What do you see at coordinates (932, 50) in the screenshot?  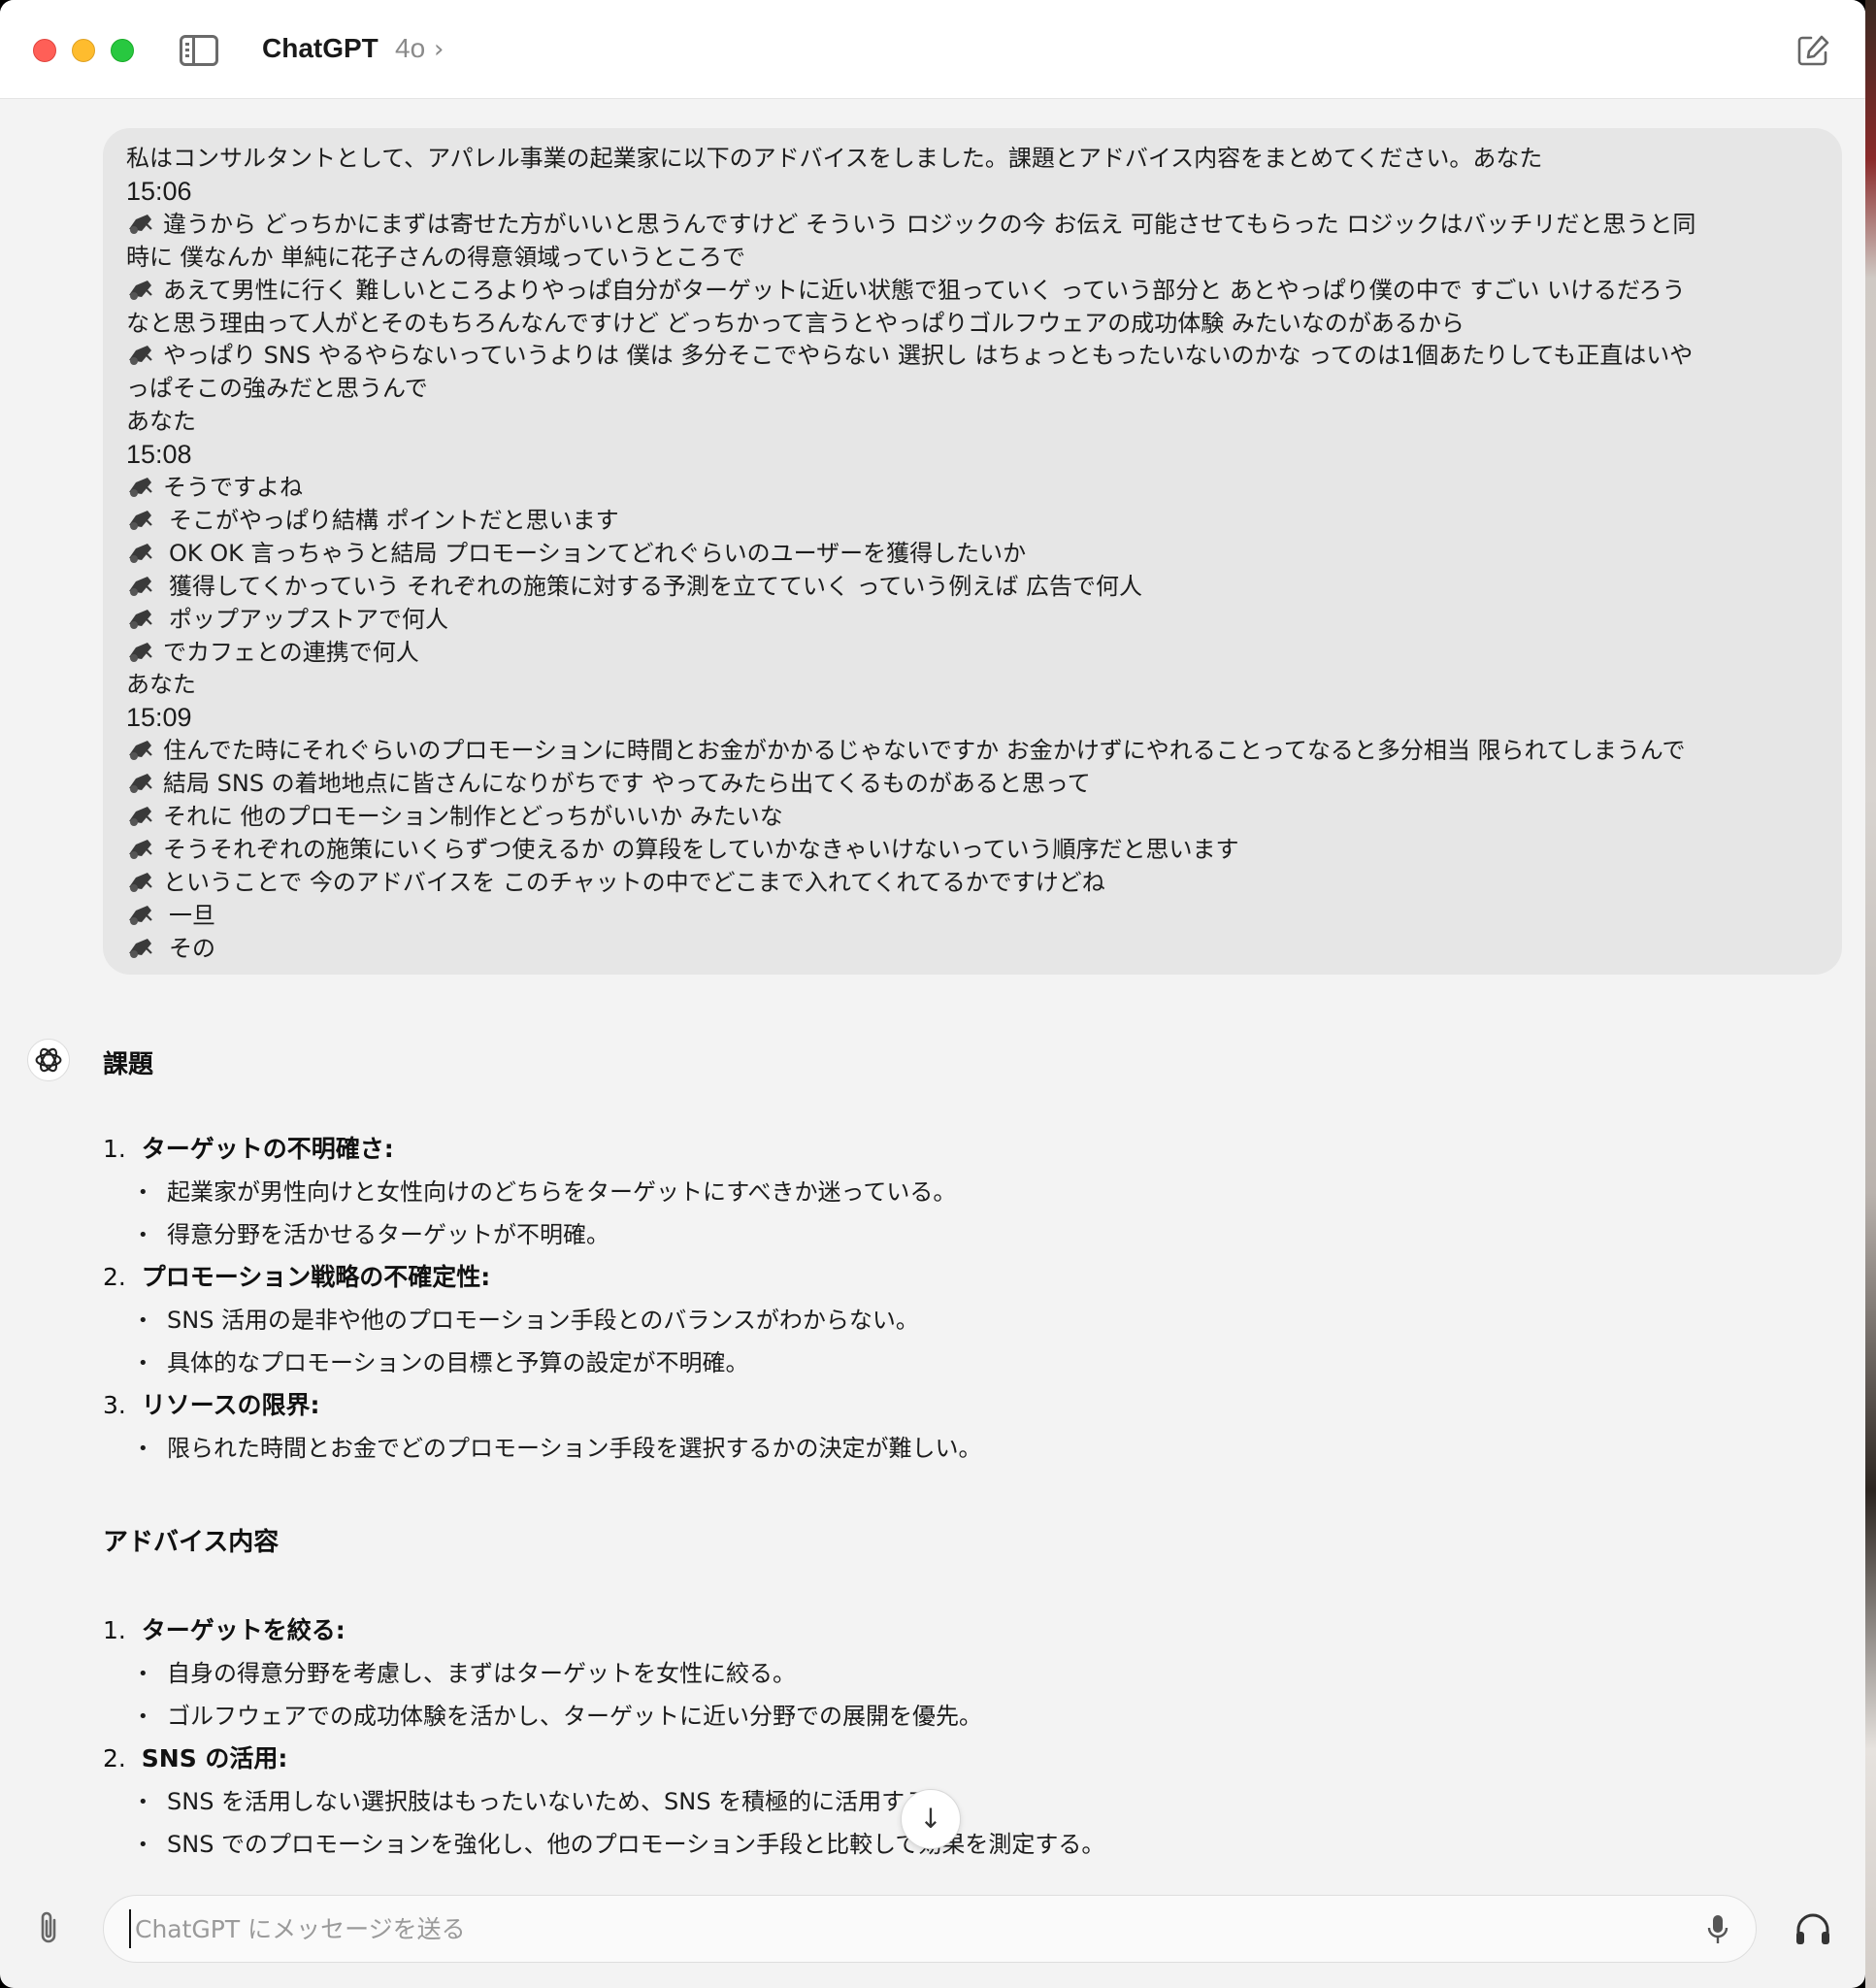 I see `title-bar: ChatGPT 4o ›` at bounding box center [932, 50].